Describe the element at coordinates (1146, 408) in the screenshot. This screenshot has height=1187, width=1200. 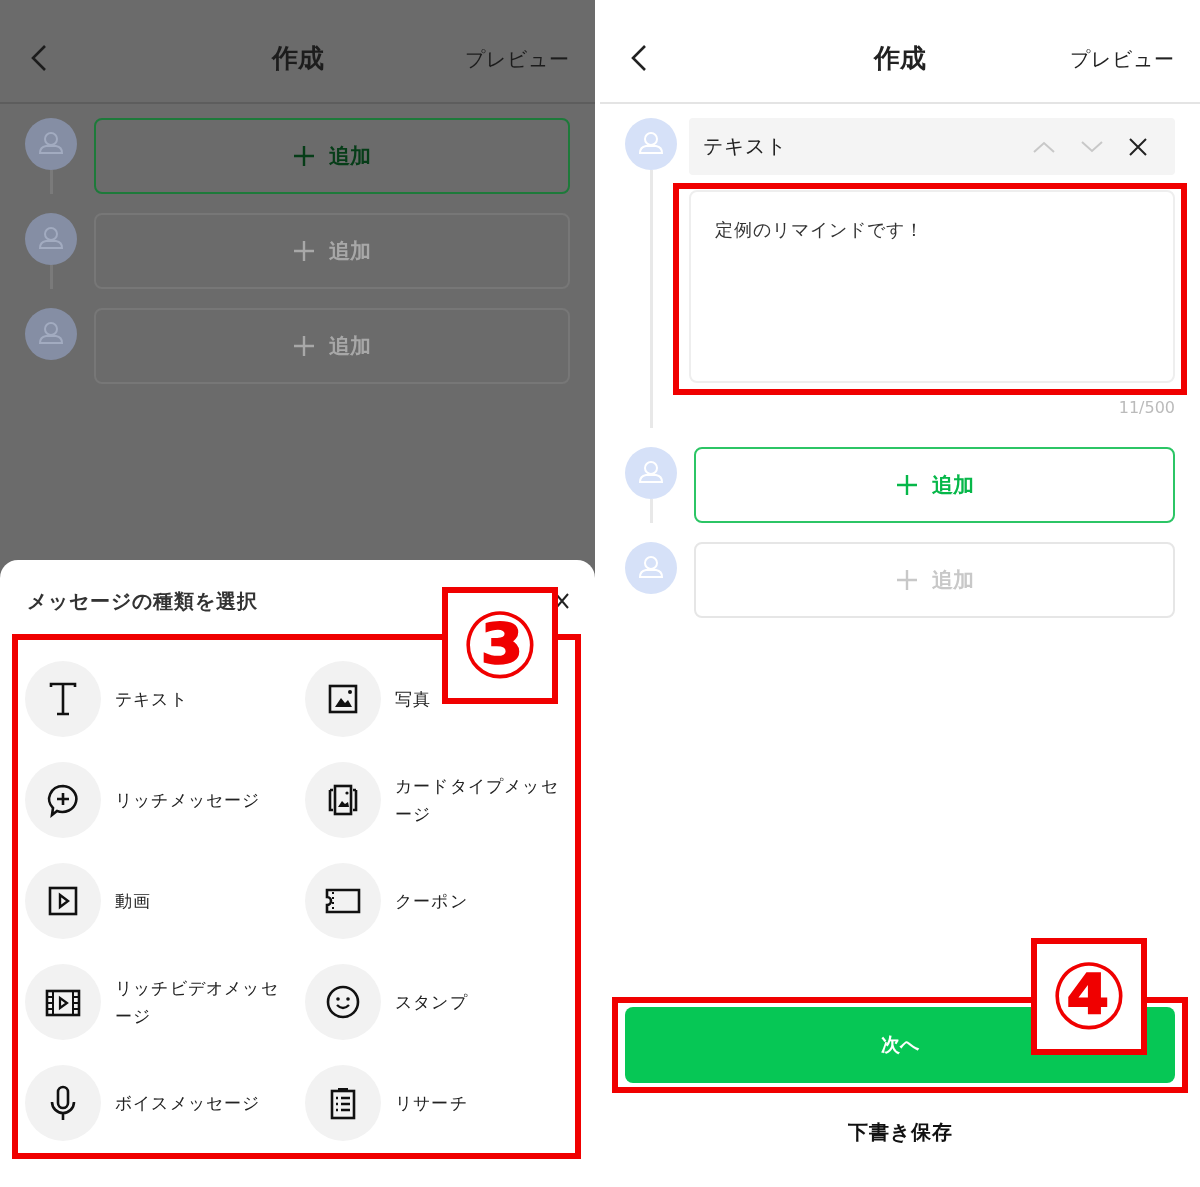
I see `character-counter: 11/500` at that location.